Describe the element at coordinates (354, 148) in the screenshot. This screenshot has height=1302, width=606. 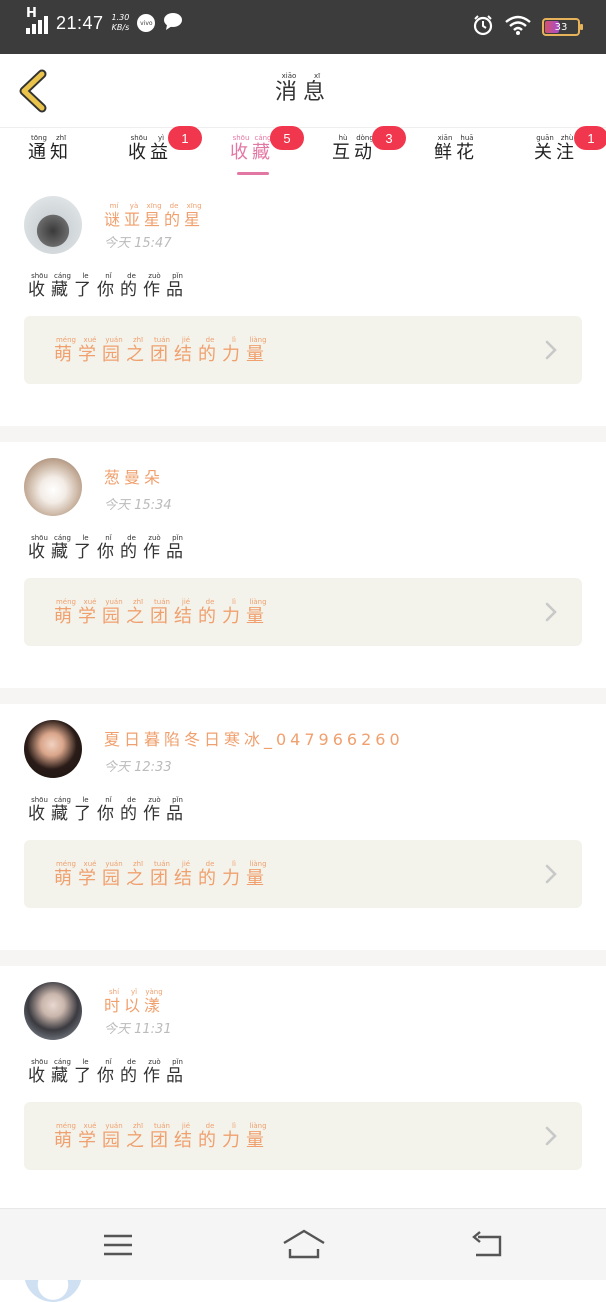
I see `tab-label: 互hù动dòng` at that location.